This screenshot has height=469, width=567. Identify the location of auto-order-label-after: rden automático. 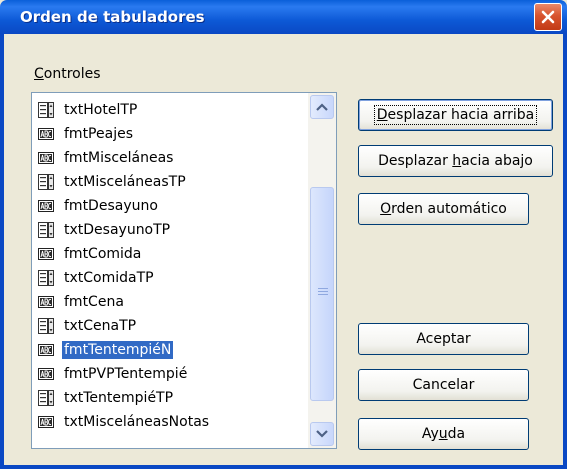
(449, 209).